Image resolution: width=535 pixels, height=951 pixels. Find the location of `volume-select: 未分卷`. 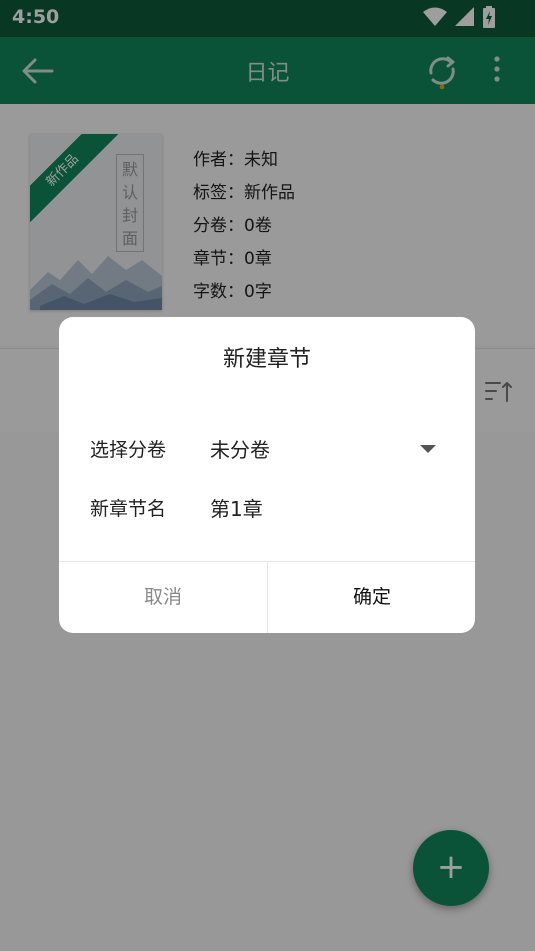

volume-select: 未分卷 is located at coordinates (240, 448).